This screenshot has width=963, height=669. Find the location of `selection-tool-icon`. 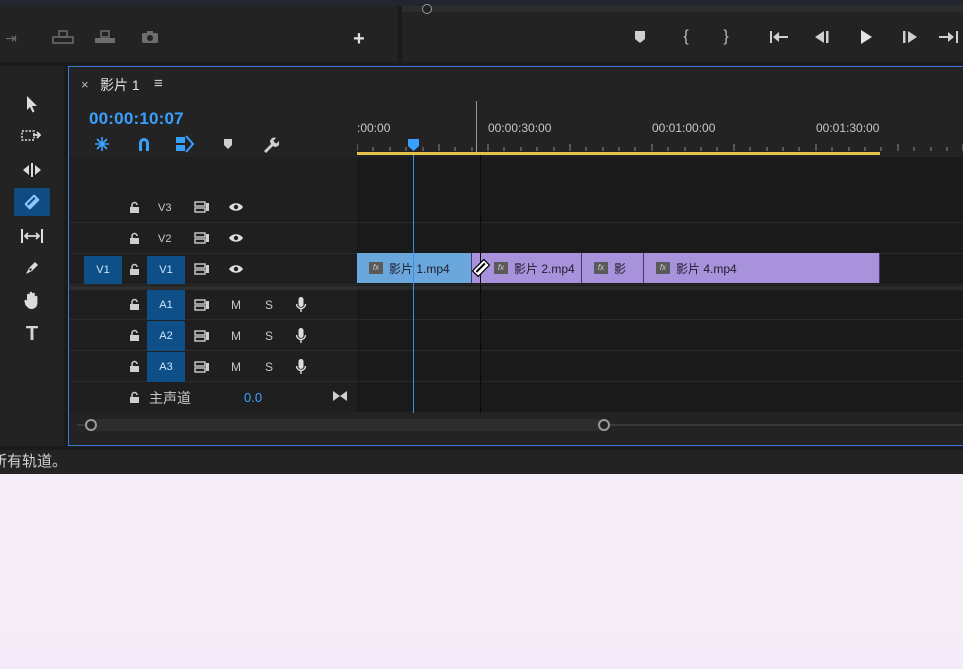

selection-tool-icon is located at coordinates (32, 104).